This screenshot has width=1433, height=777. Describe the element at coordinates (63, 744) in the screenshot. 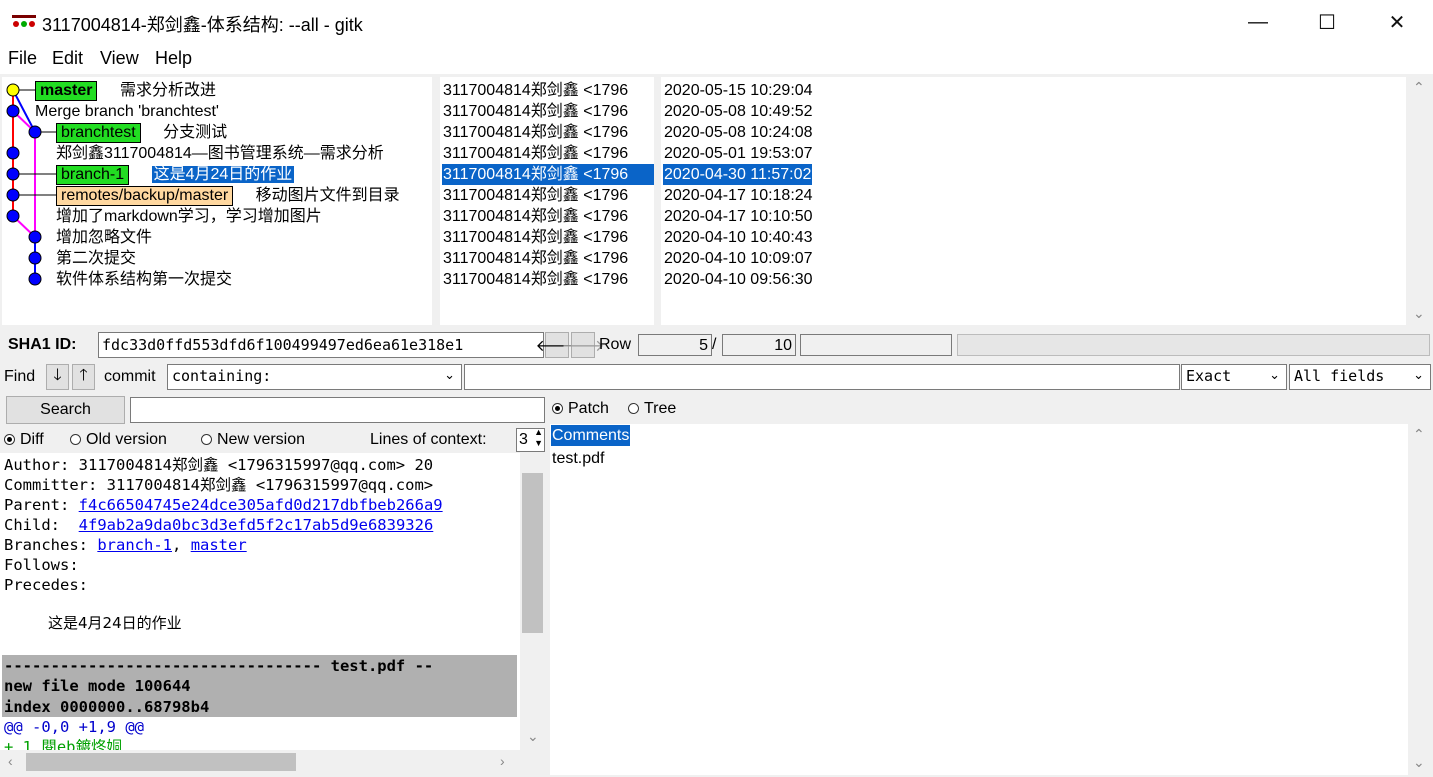

I see `added-line: + 1 閱eb鍍炵姛` at that location.